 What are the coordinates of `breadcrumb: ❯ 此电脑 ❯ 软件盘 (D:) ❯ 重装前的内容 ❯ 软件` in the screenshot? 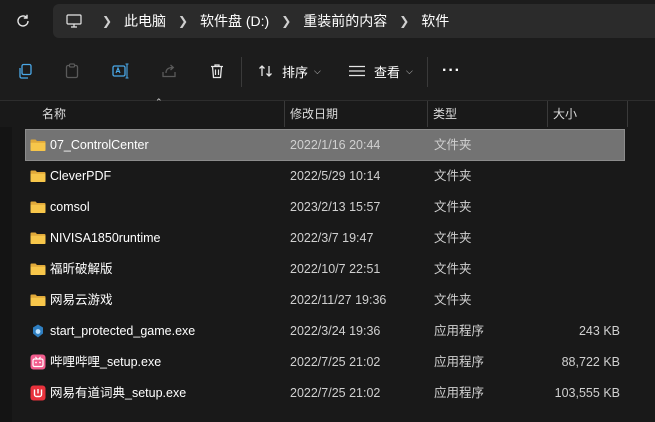 It's located at (254, 21).